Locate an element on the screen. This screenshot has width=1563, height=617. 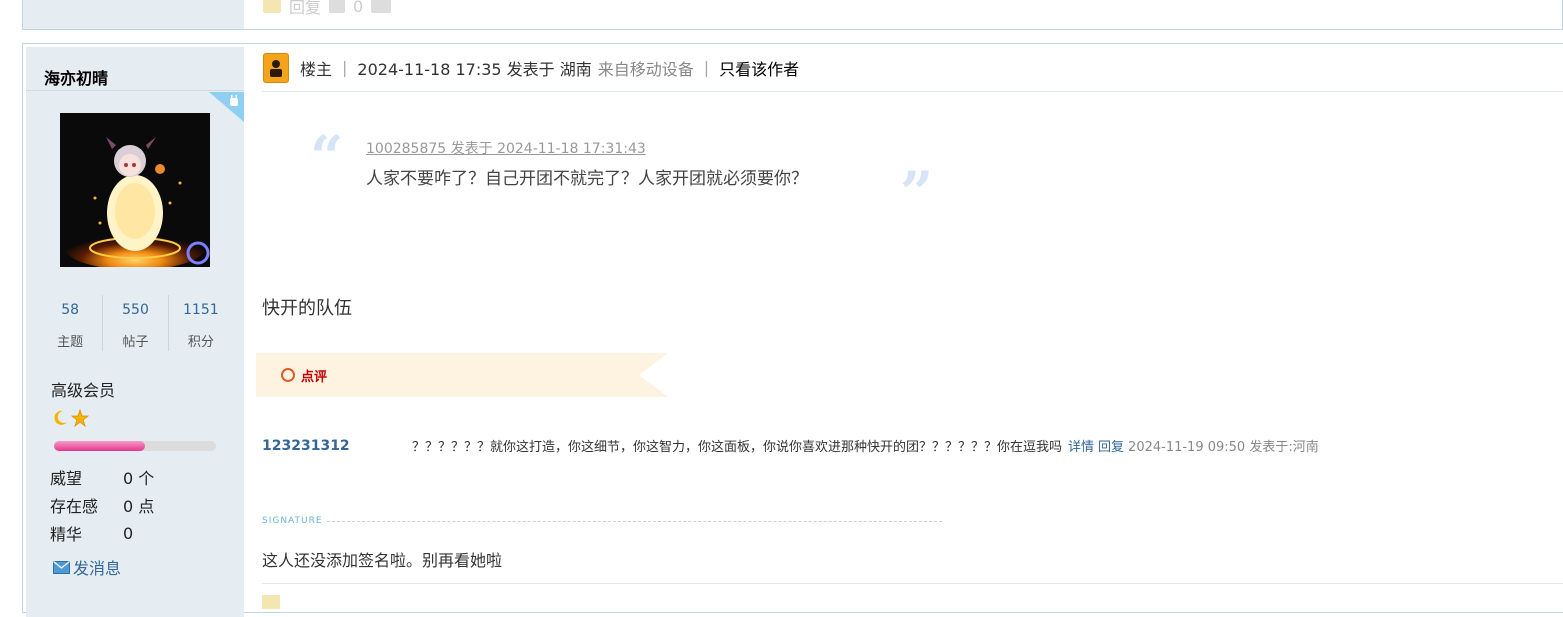
only-author-link: 只看该作者 is located at coordinates (759, 68).